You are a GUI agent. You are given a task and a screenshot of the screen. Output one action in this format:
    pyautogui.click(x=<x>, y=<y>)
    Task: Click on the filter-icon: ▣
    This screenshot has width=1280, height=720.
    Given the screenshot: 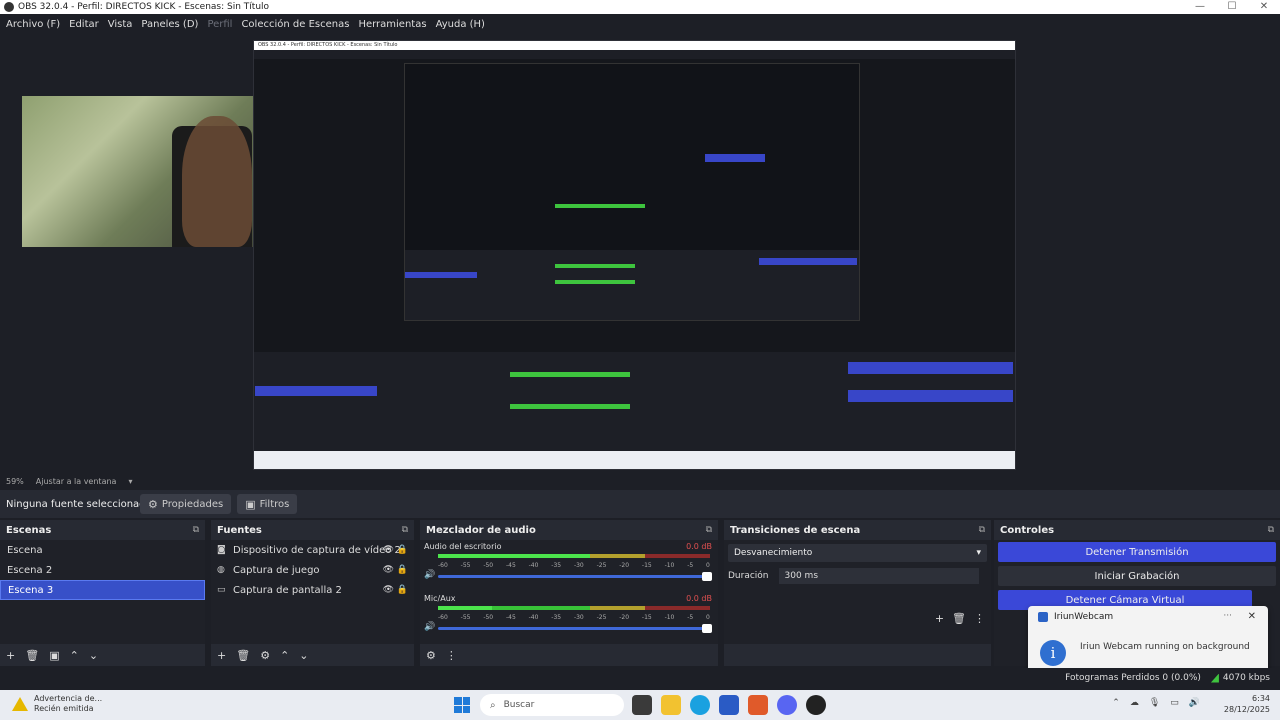 What is the action you would take?
    pyautogui.click(x=54, y=655)
    